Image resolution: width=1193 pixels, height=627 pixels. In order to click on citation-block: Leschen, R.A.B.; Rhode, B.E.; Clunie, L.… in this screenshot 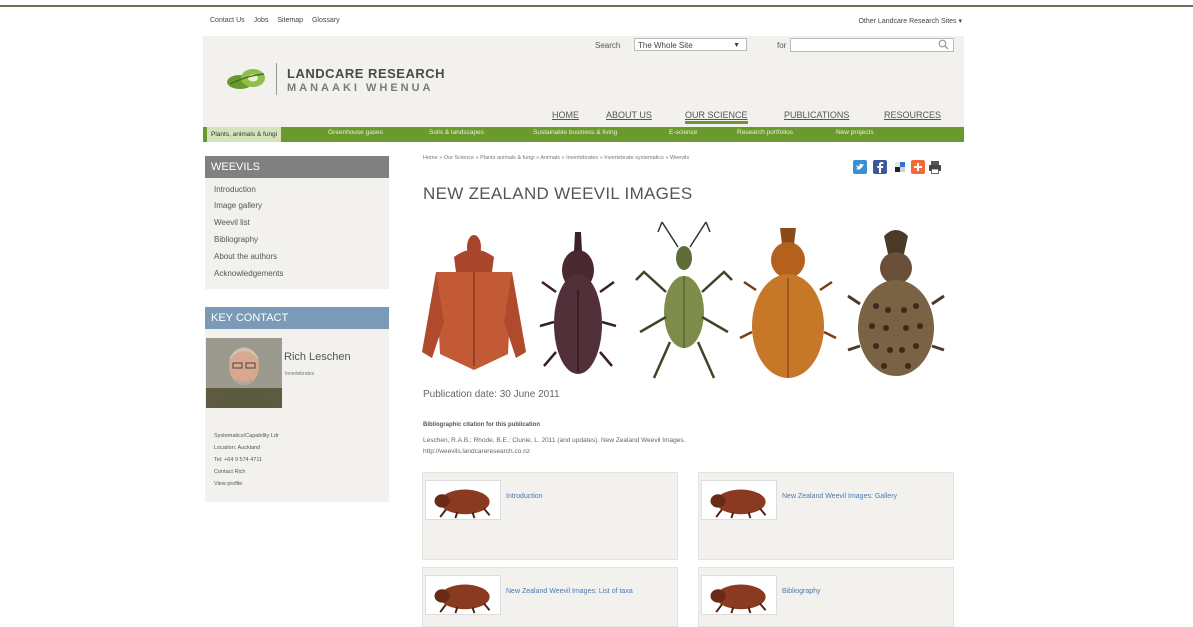, I will do `click(673, 446)`.